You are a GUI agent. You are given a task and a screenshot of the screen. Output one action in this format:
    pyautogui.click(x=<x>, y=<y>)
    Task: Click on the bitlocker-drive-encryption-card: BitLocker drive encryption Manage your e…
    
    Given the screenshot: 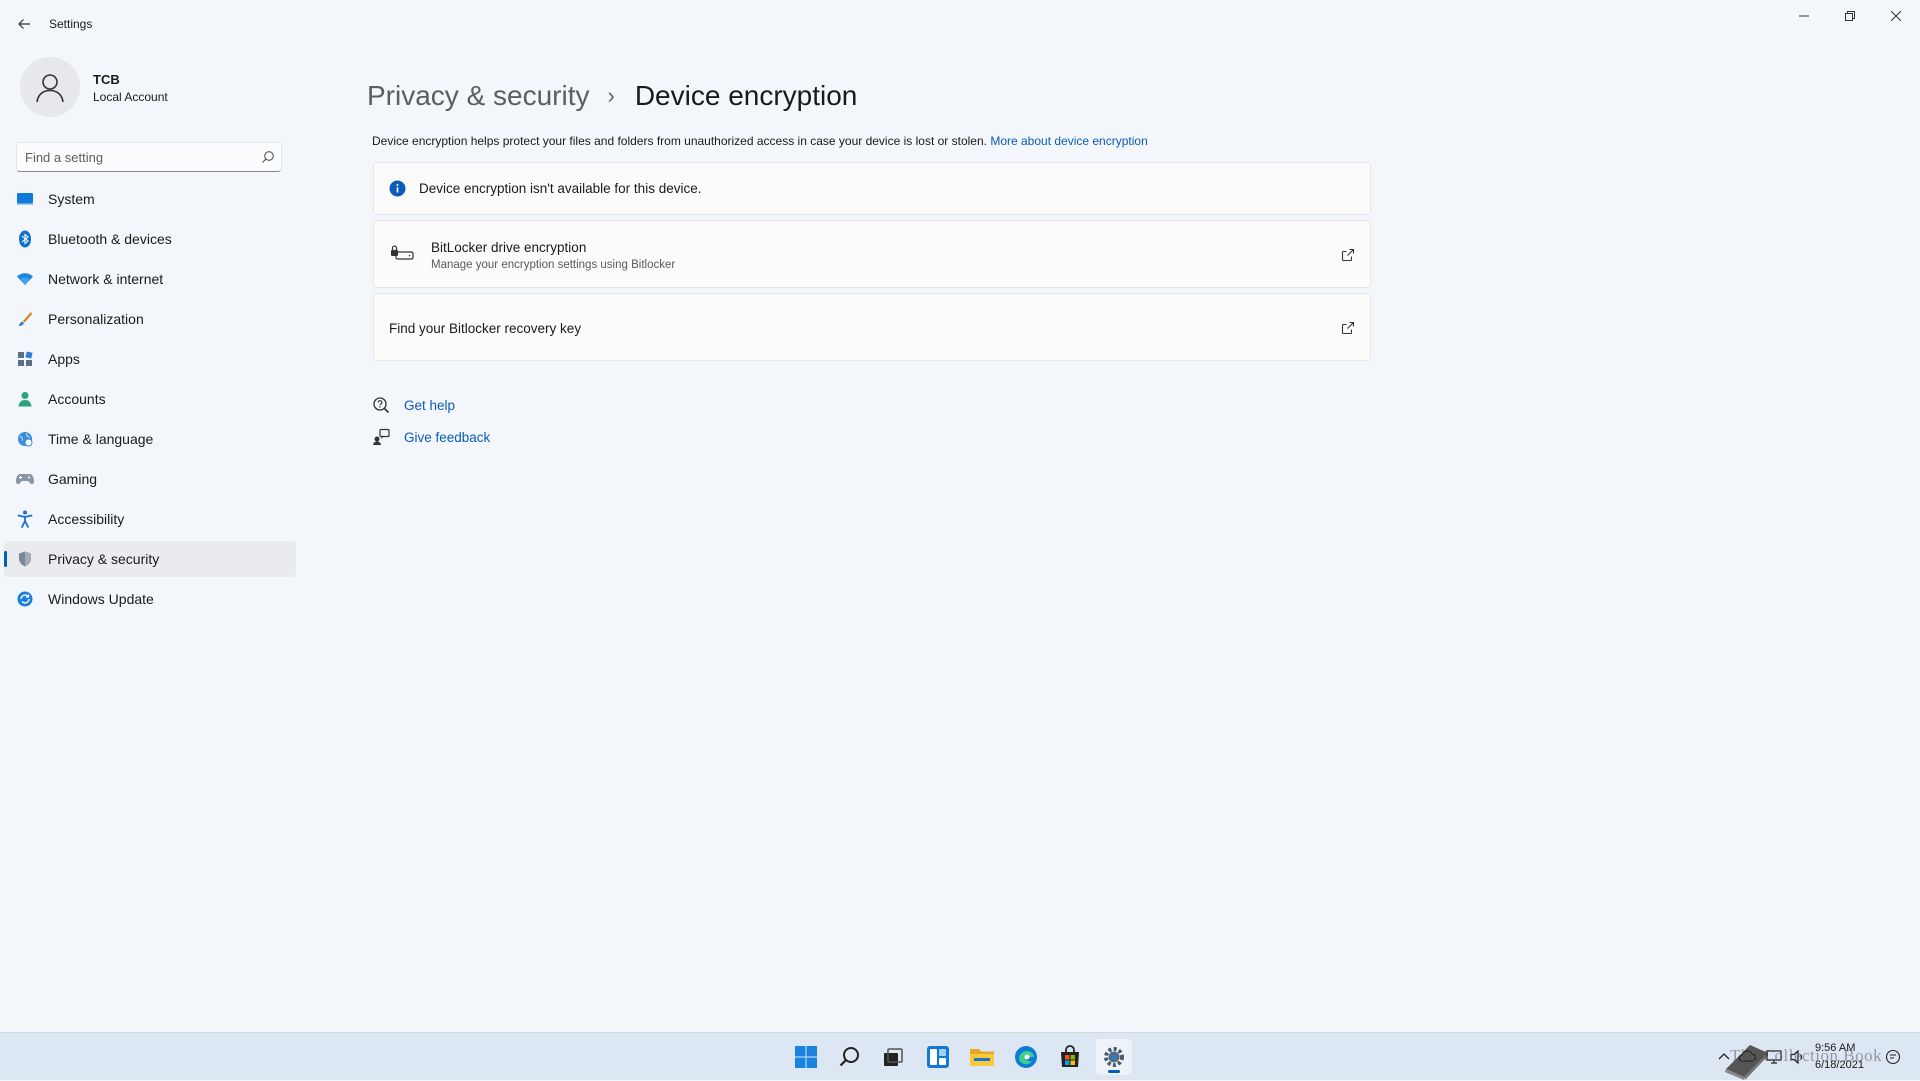 What is the action you would take?
    pyautogui.click(x=872, y=254)
    